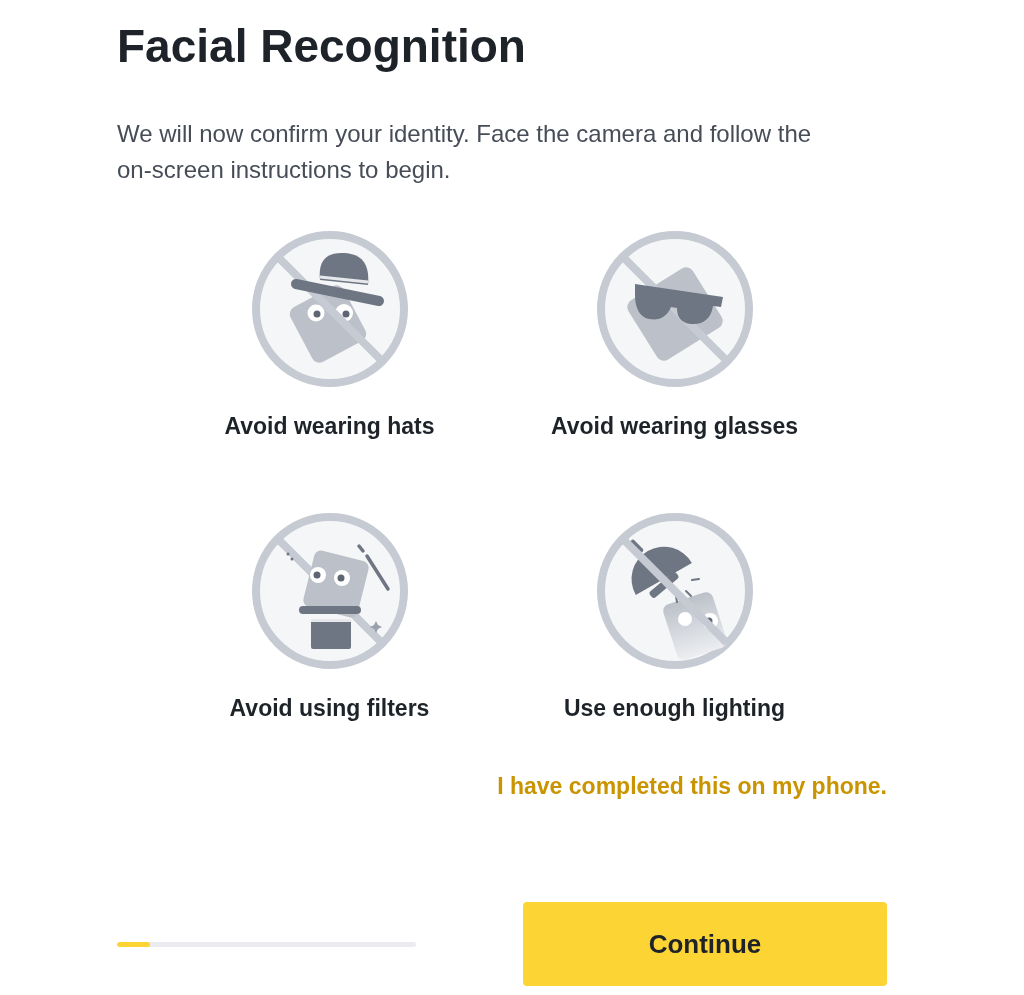  Describe the element at coordinates (329, 591) in the screenshot. I see `crossed-magic-hat-icon` at that location.